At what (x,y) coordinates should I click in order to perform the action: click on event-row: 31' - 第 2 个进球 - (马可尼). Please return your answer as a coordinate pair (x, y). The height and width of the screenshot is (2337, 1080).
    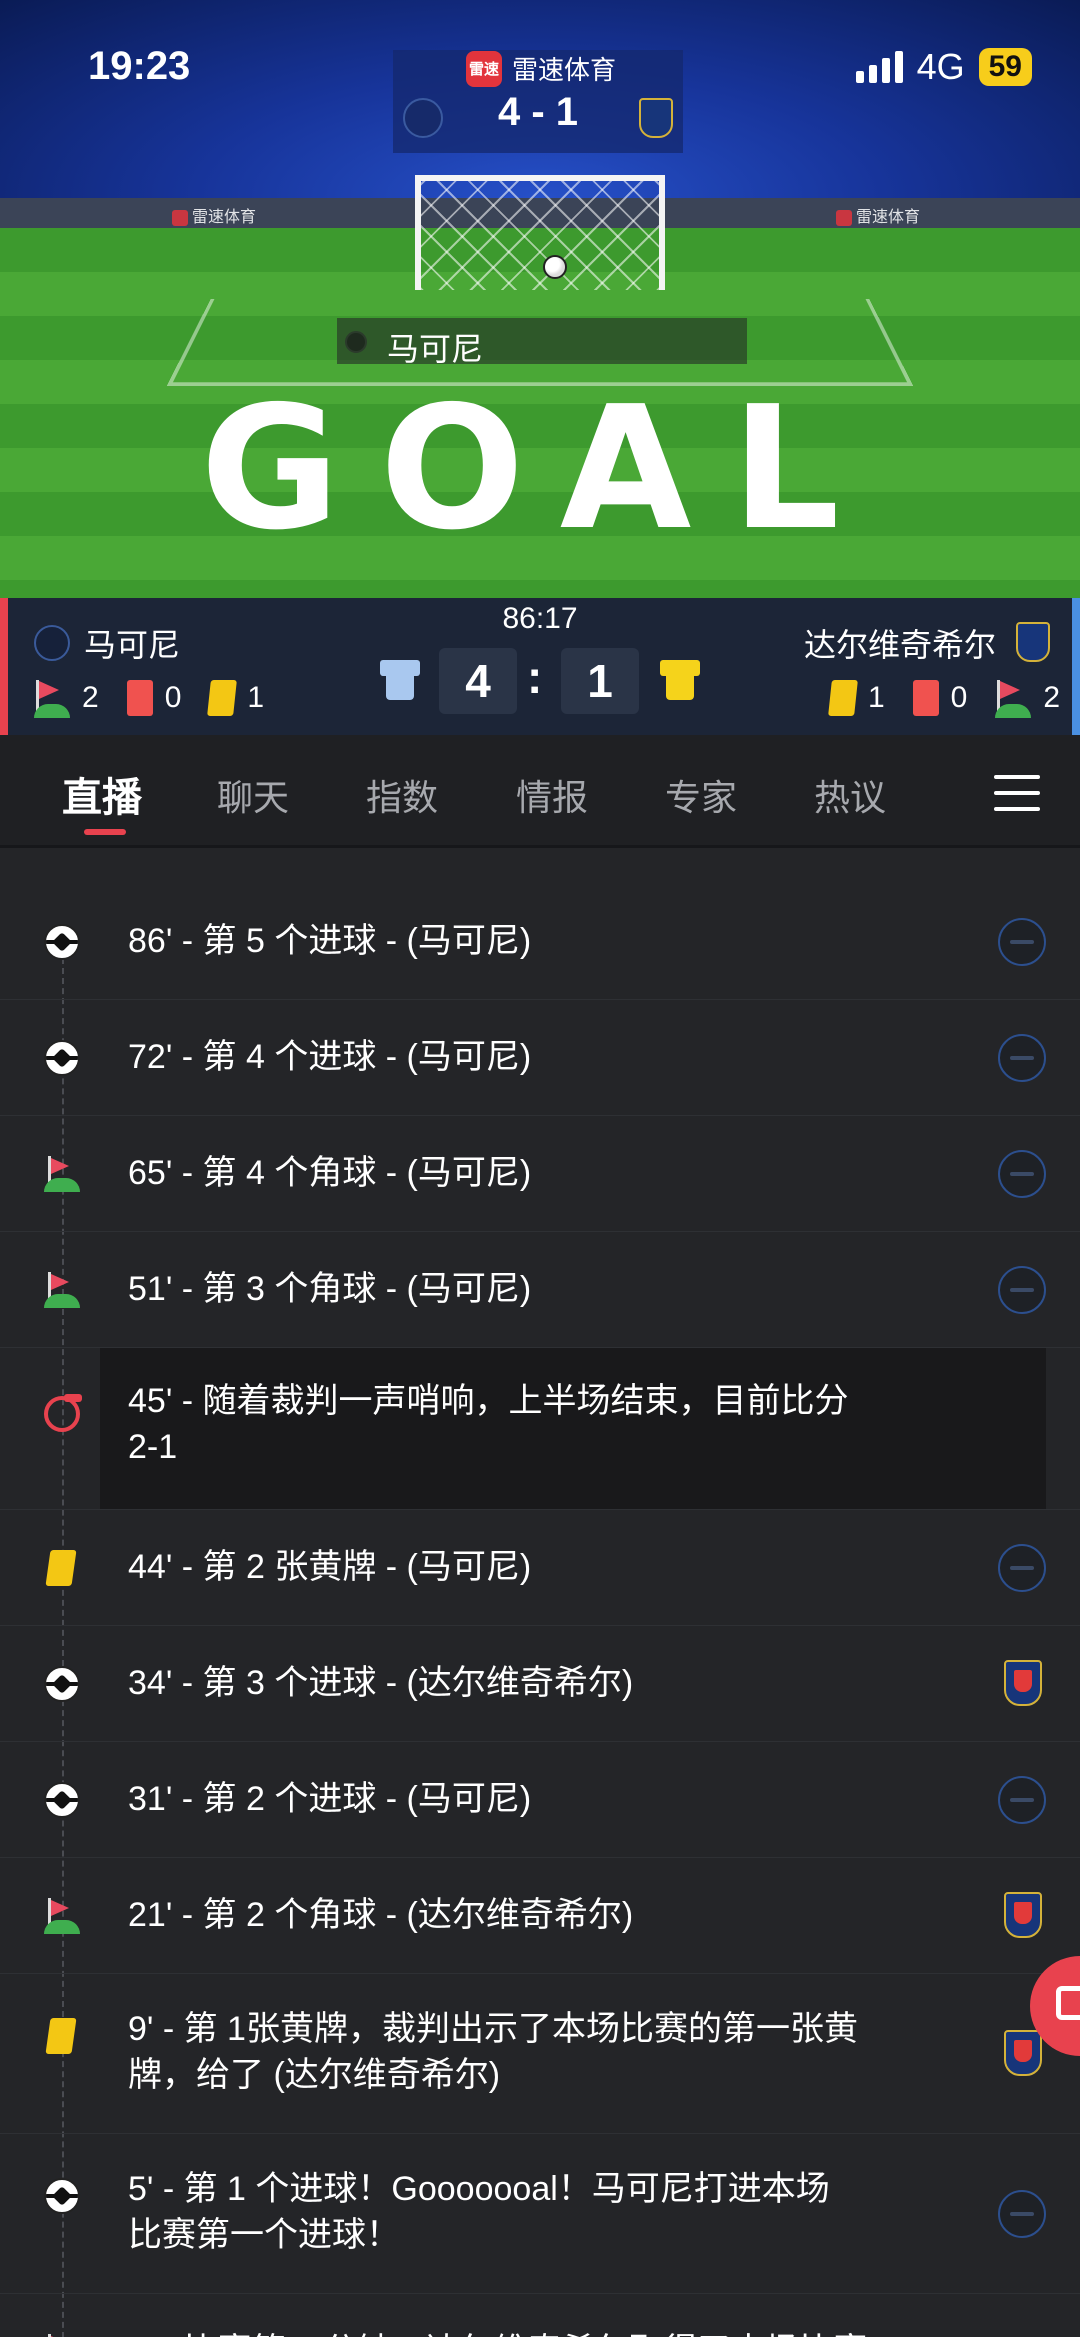
    Looking at the image, I should click on (540, 1800).